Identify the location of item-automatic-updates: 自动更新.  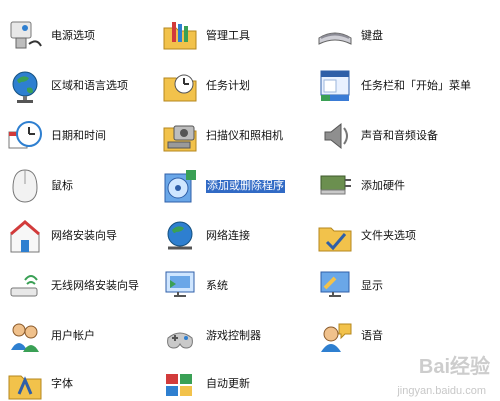
(205, 381).